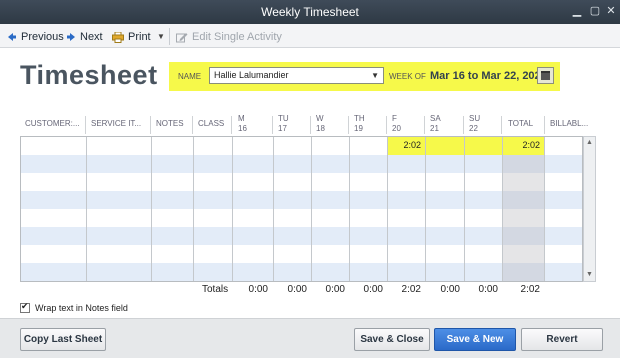 This screenshot has width=620, height=358. What do you see at coordinates (81, 308) in the screenshot?
I see `wrap-text-label: Wrap text in Notes field` at bounding box center [81, 308].